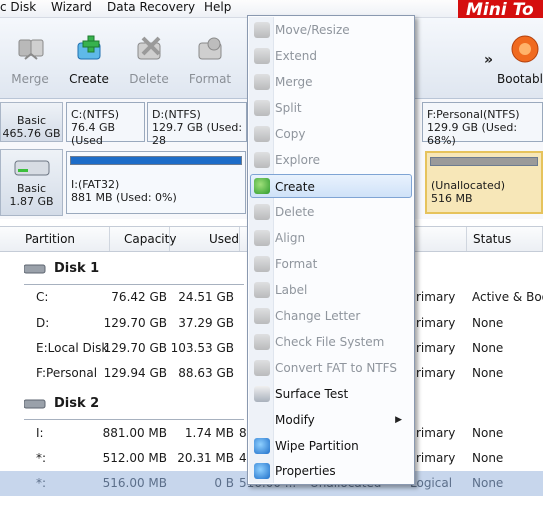 This screenshot has width=543, height=514. I want to click on menu-item-extend: Extend, so click(331, 56).